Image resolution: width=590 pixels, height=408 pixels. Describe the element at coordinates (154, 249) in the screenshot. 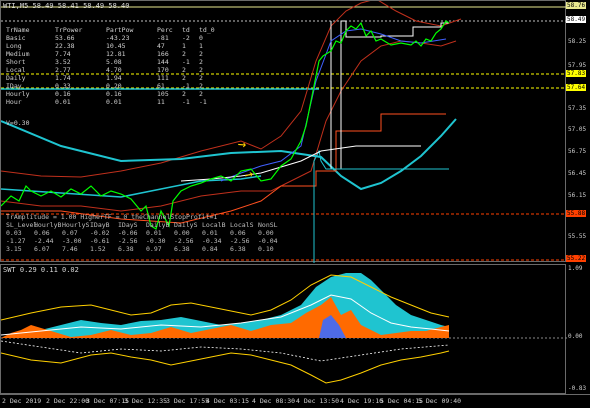

I see `sl-cell: 0.97` at that location.